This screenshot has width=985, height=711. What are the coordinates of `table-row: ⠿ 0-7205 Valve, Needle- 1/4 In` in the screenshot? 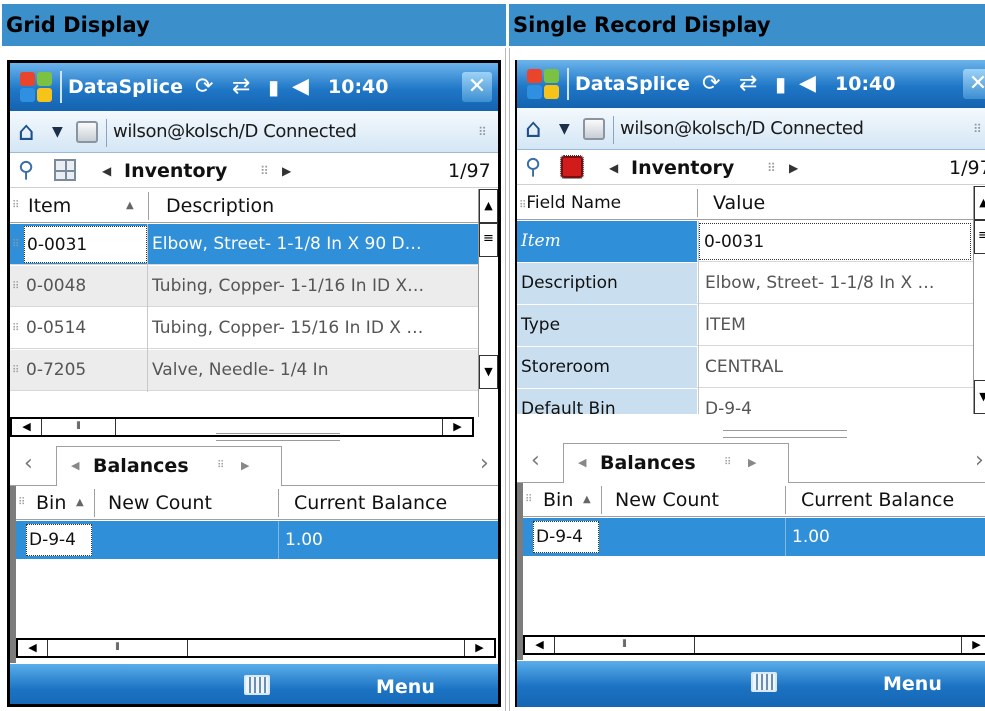 It's located at (244, 370).